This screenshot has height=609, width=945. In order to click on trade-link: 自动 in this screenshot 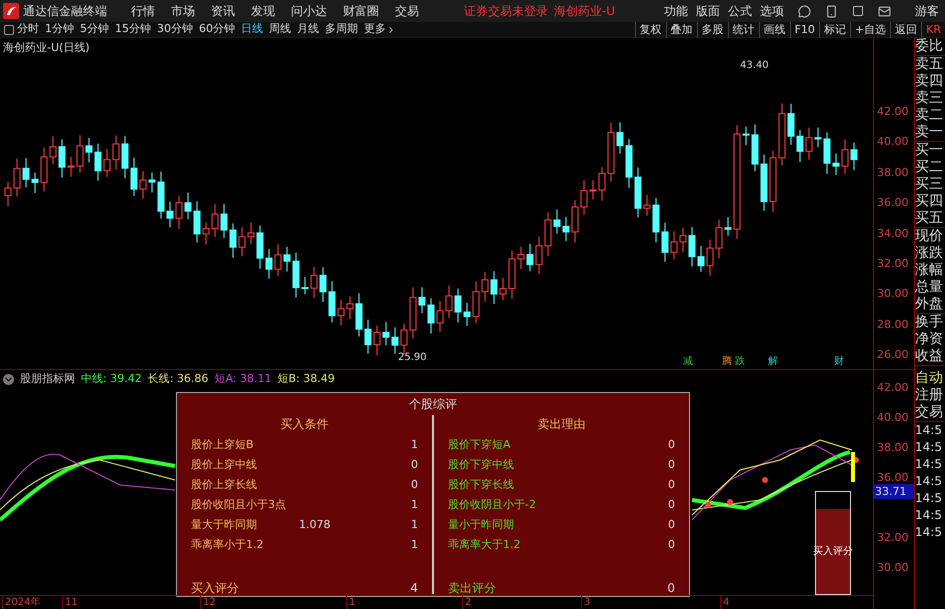, I will do `click(930, 378)`.